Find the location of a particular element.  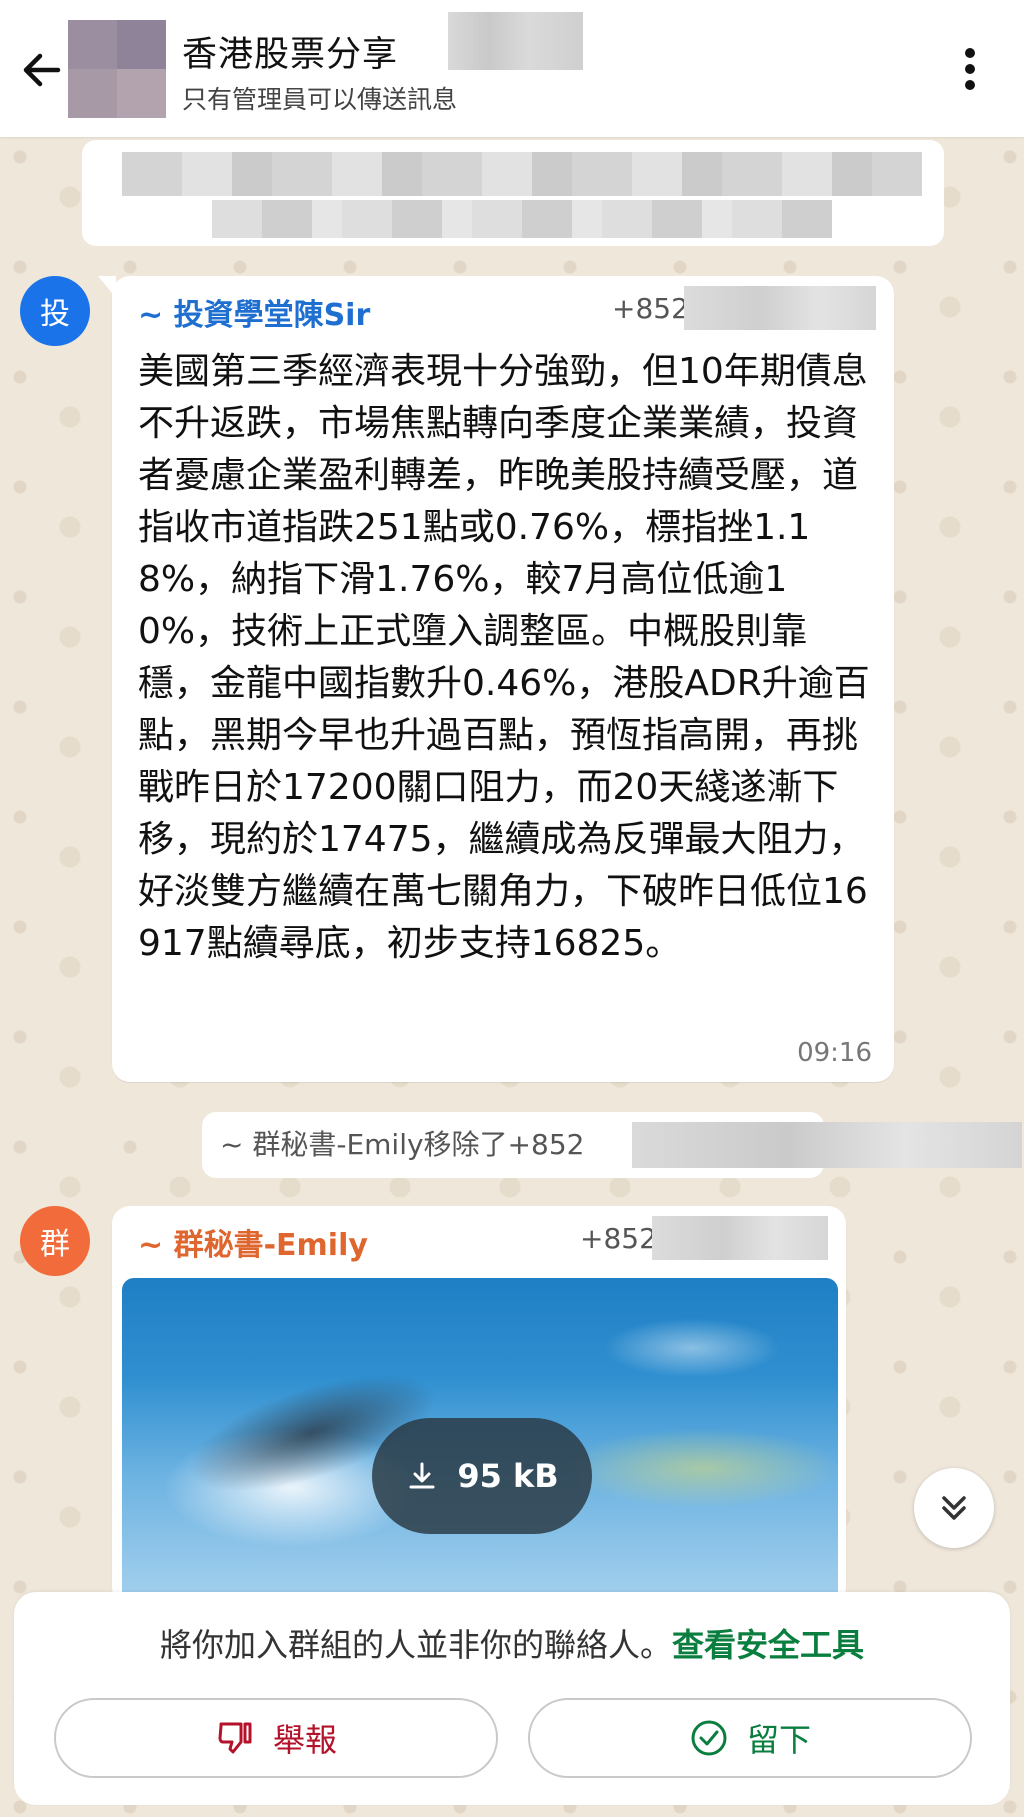

group-avatar is located at coordinates (117, 69).